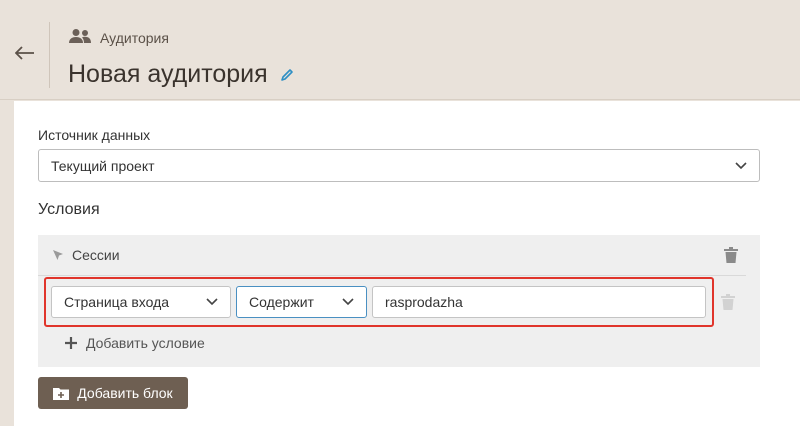 The width and height of the screenshot is (800, 426). What do you see at coordinates (287, 75) in the screenshot?
I see `pencil-icon` at bounding box center [287, 75].